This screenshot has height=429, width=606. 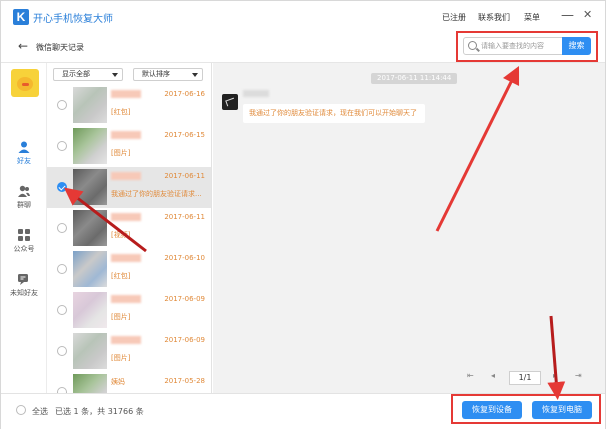 I want to click on group-icon, so click(x=24, y=191).